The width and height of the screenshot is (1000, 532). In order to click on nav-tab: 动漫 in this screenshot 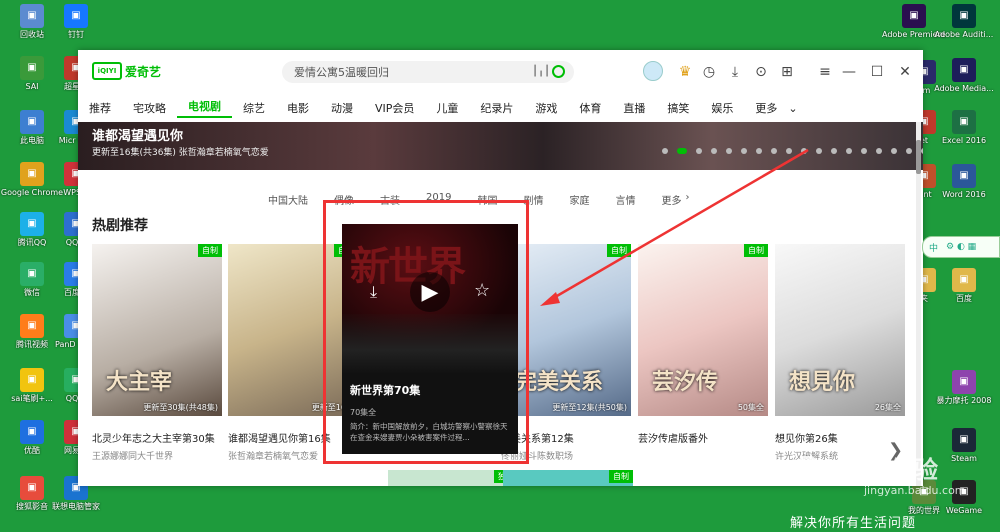, I will do `click(342, 108)`.